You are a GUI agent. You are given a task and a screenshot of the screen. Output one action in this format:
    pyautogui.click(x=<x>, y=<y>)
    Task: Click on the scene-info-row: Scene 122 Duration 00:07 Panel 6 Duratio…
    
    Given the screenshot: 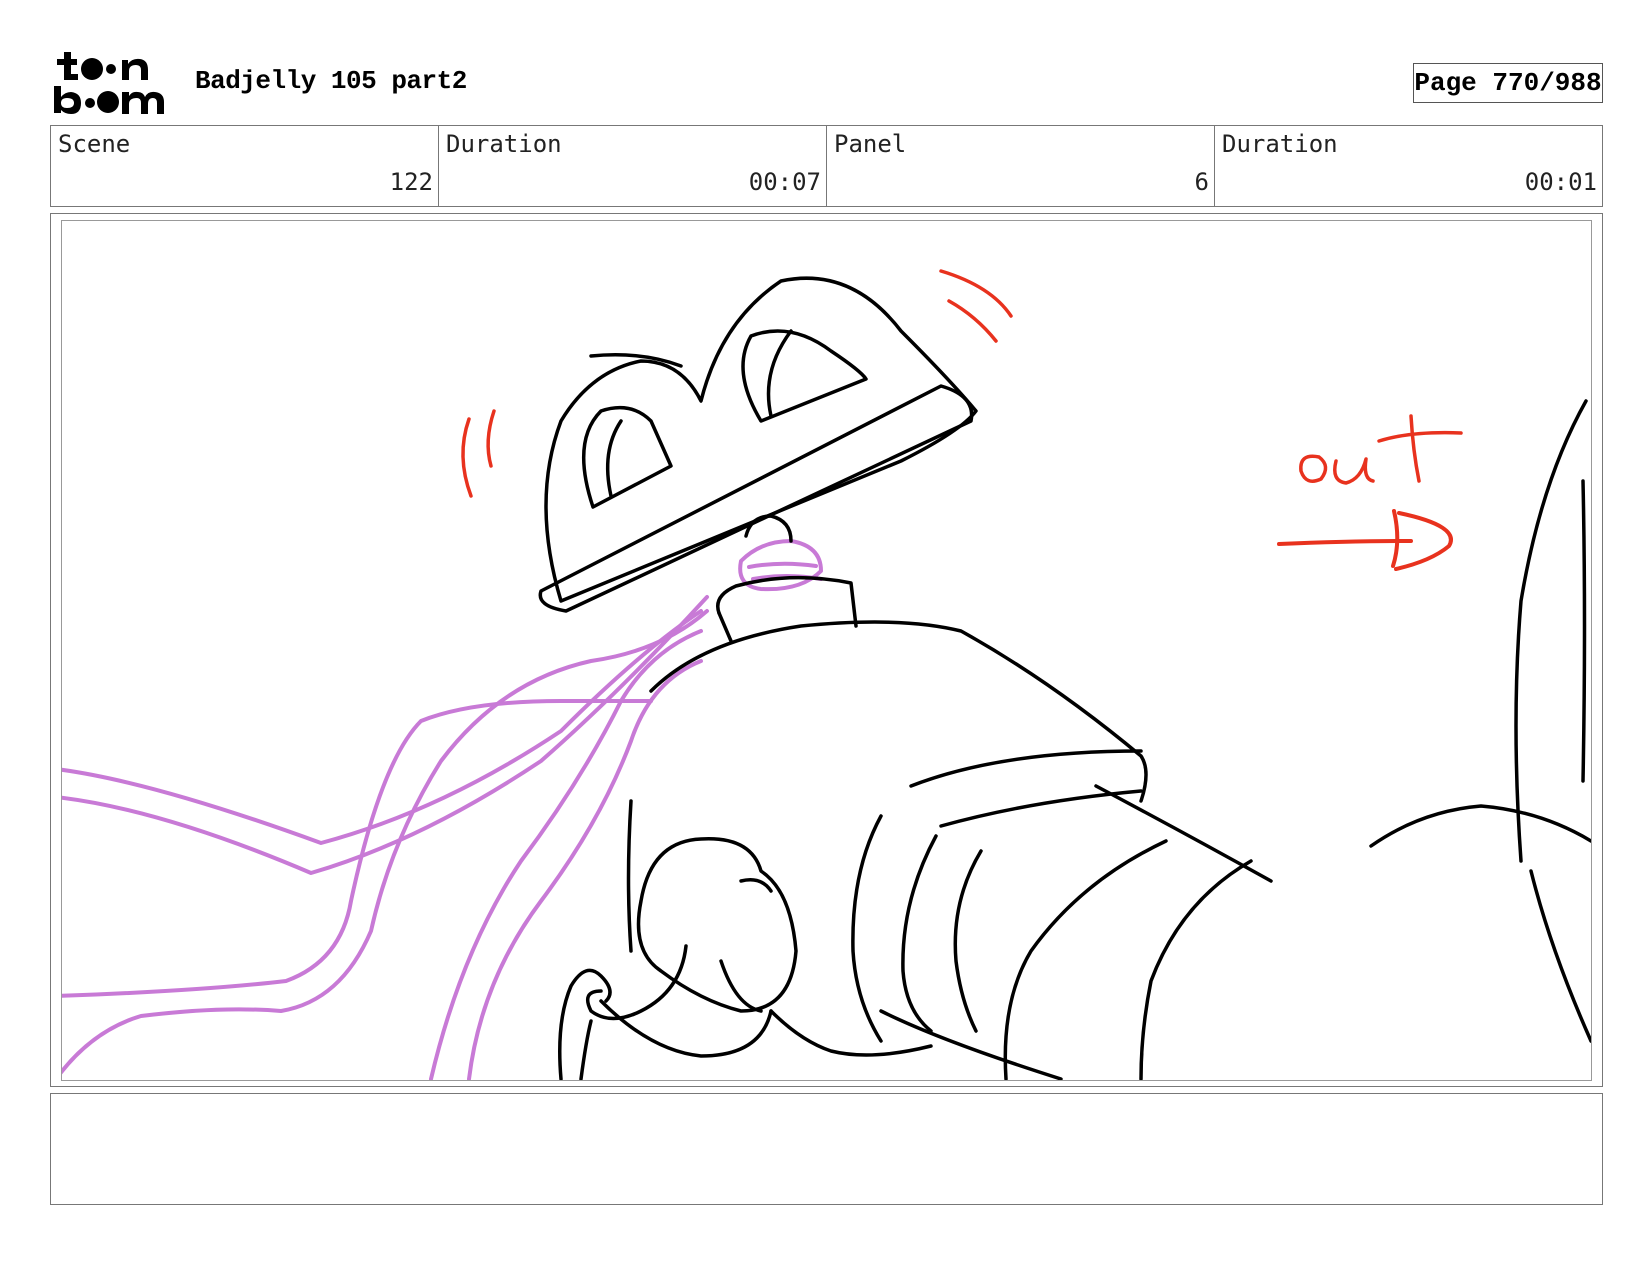 What is the action you would take?
    pyautogui.click(x=826, y=166)
    